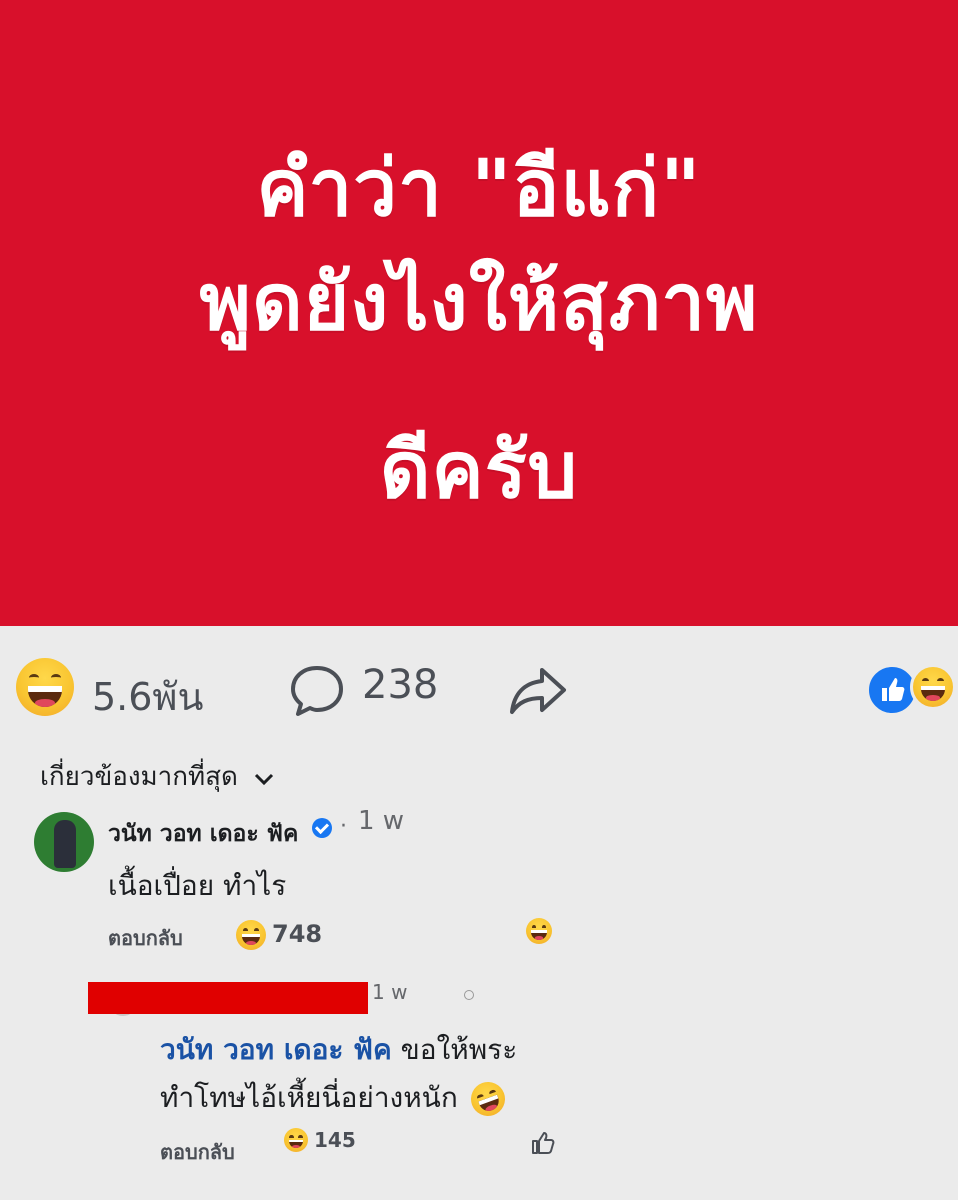  Describe the element at coordinates (469, 995) in the screenshot. I see `status-dot` at that location.